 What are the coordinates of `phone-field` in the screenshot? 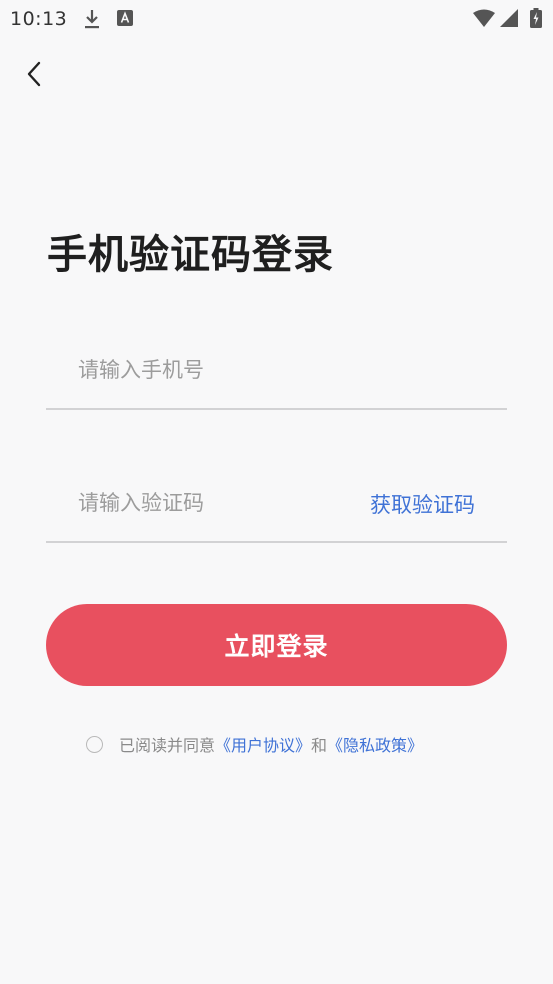 It's located at (276, 374).